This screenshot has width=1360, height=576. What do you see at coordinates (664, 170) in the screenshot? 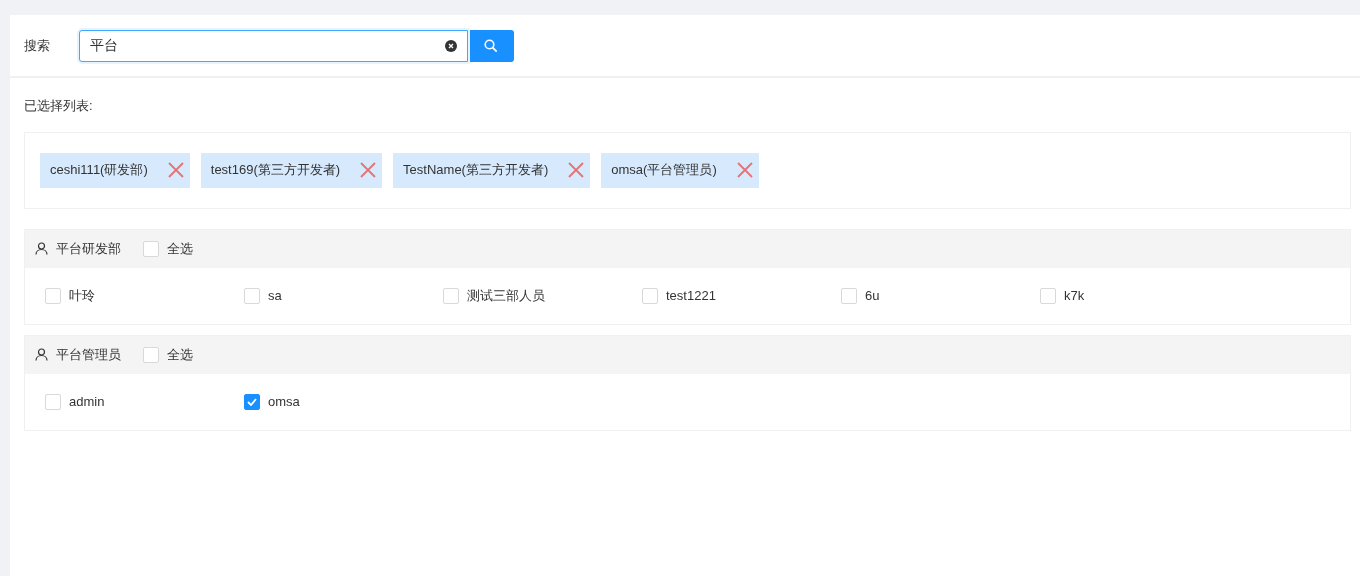
I see `tag-label: omsa(平台管理员)` at bounding box center [664, 170].